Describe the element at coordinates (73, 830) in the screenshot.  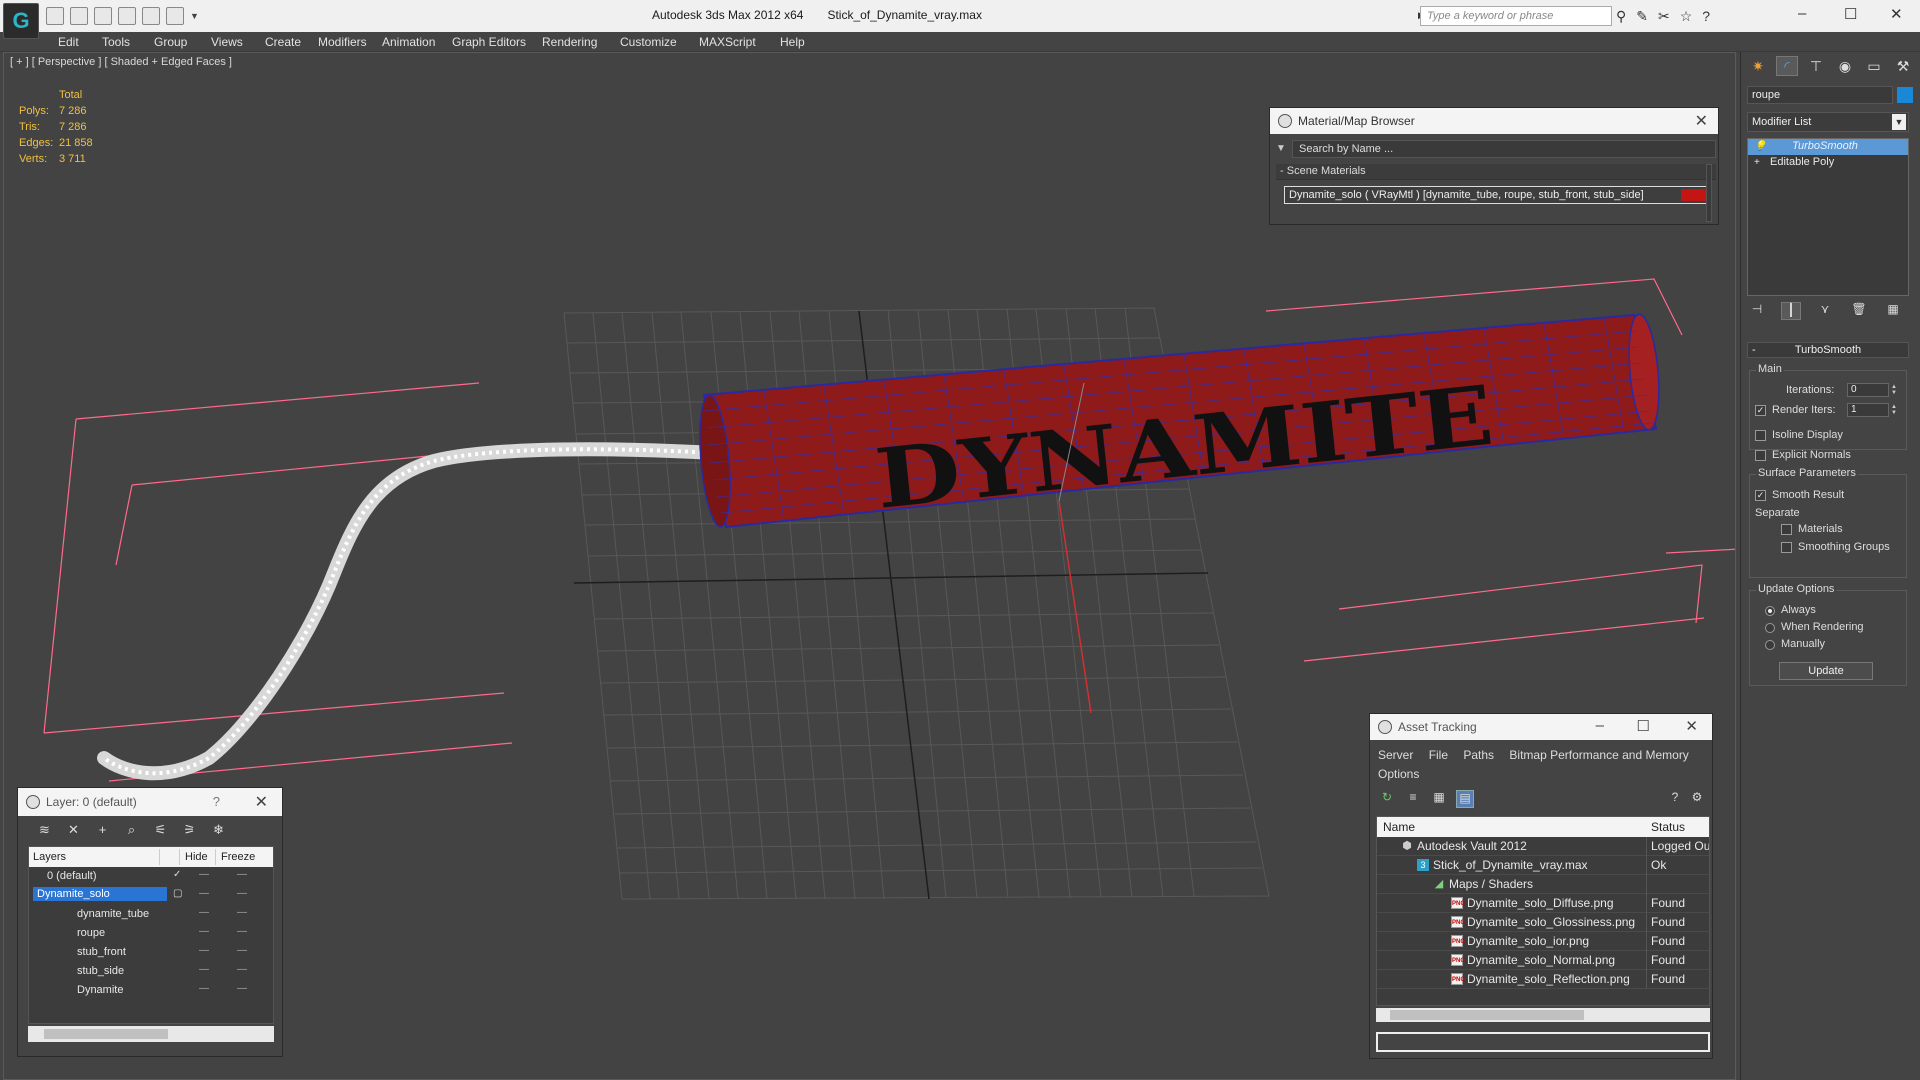
I see `delete-layer-icon: ✕` at that location.